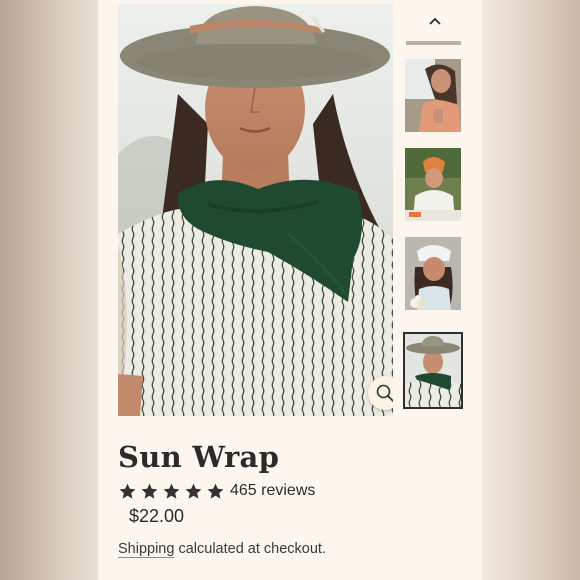 Image resolution: width=580 pixels, height=580 pixels. Describe the element at coordinates (384, 393) in the screenshot. I see `magnifier-icon` at that location.